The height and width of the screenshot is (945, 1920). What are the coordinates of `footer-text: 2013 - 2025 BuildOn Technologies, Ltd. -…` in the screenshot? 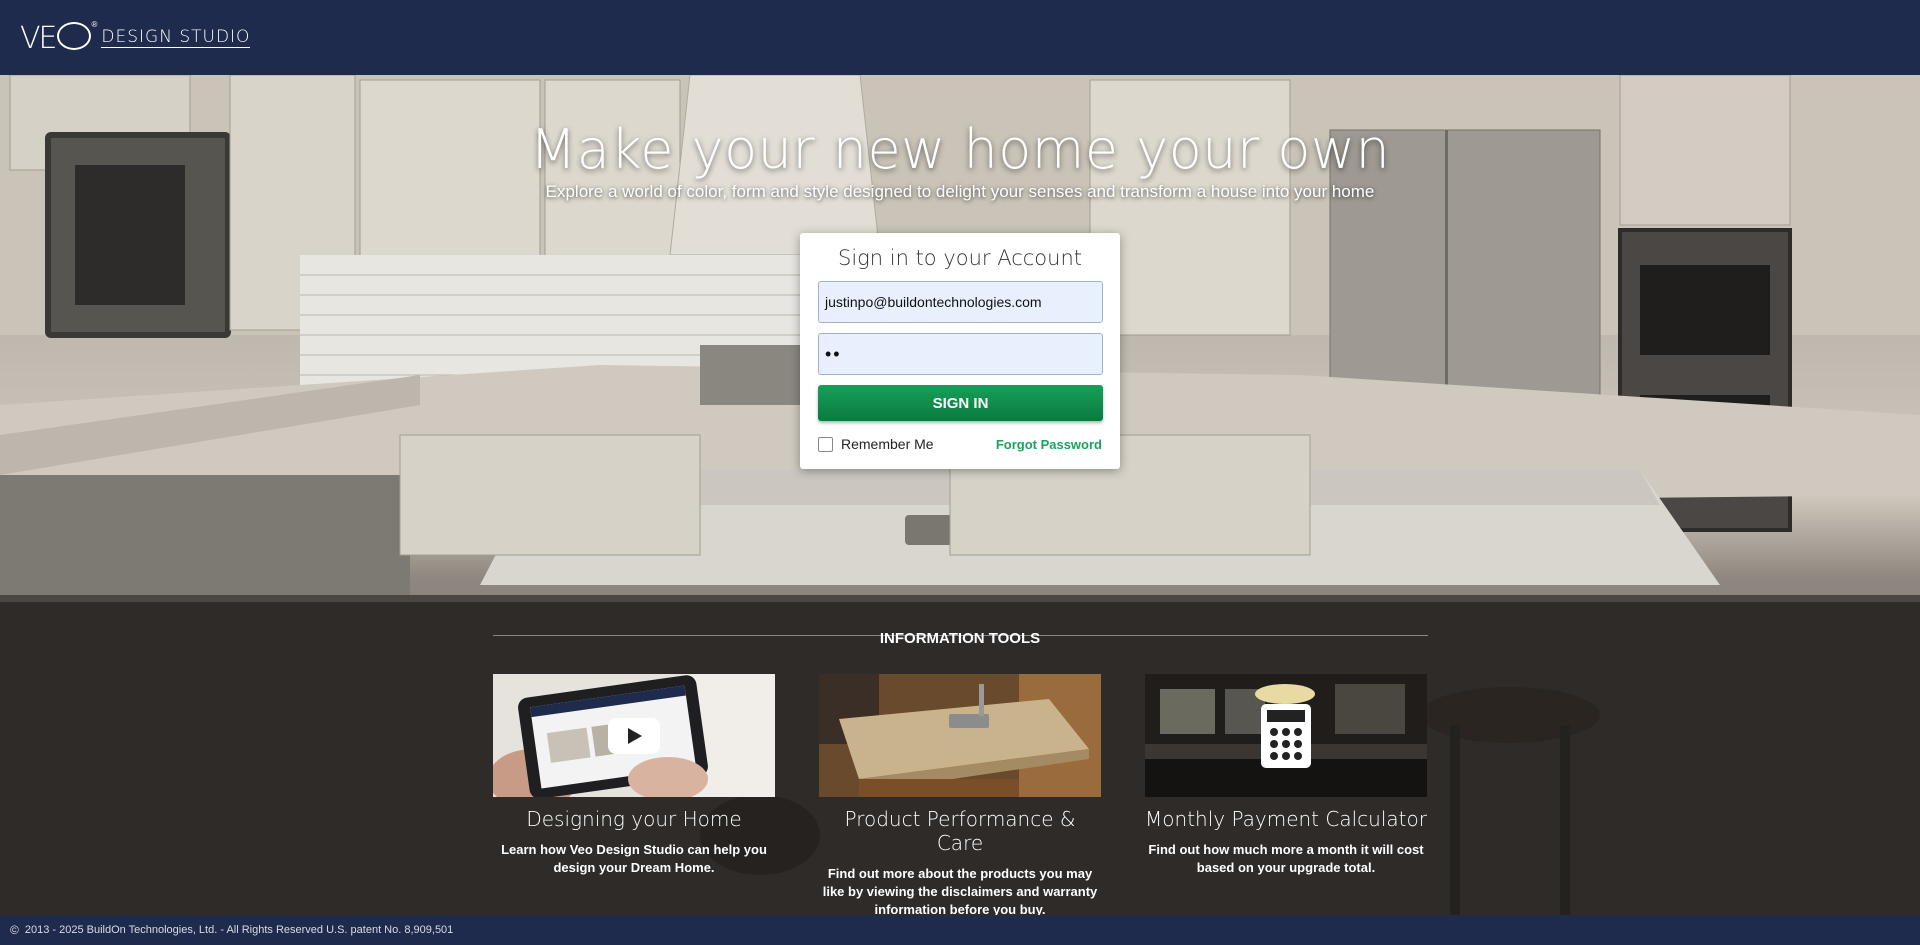 It's located at (239, 930).